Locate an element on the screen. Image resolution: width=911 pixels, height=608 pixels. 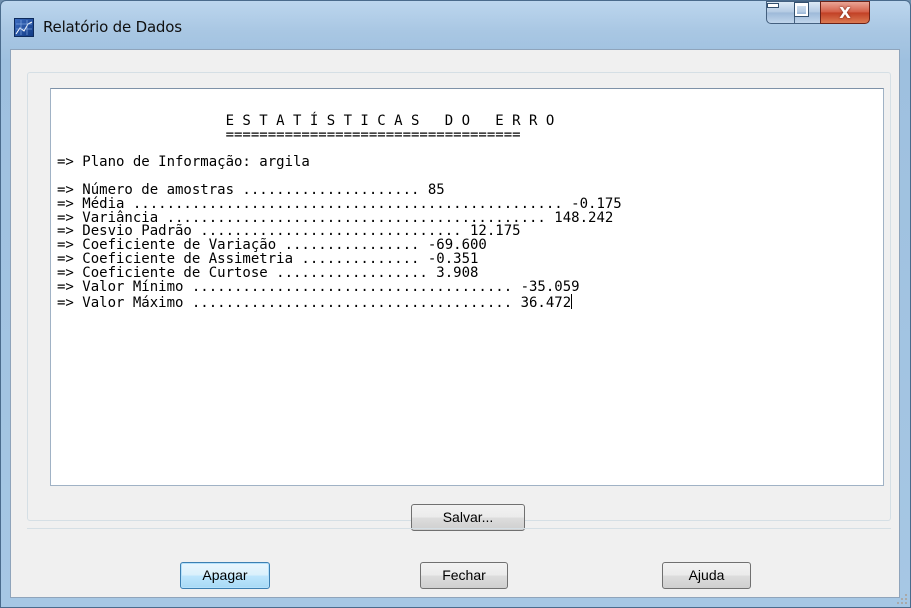
close-button: Fechar is located at coordinates (464, 575).